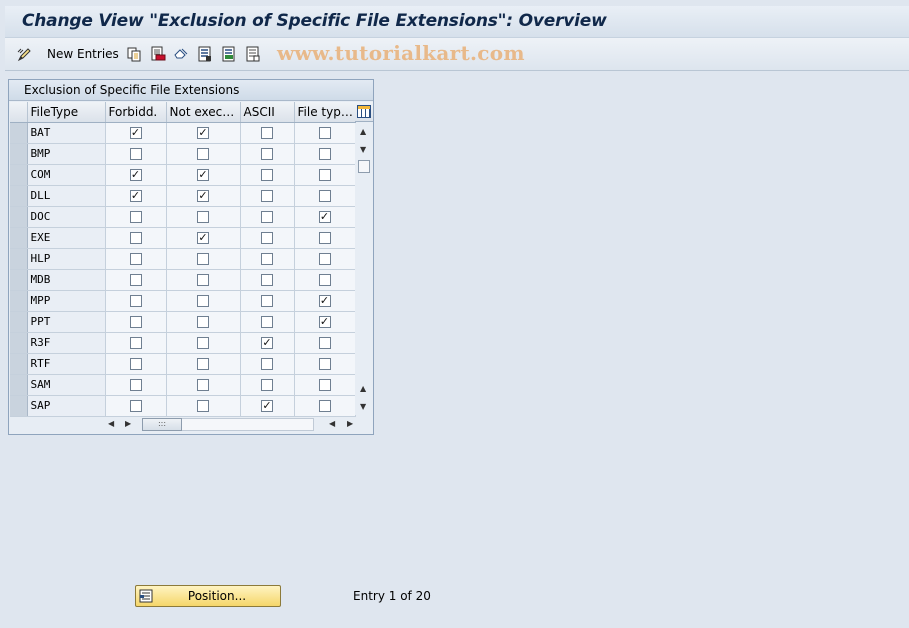  I want to click on select-block-icon, so click(229, 54).